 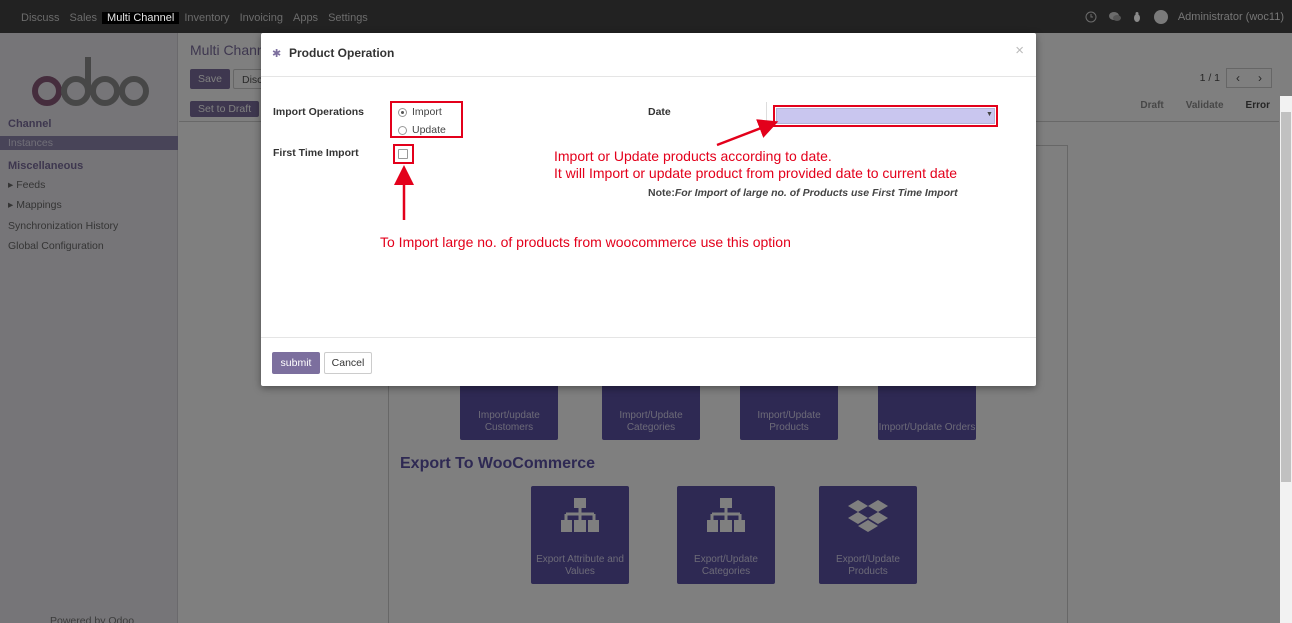 What do you see at coordinates (316, 153) in the screenshot?
I see `first-time-import-label: First Time Import` at bounding box center [316, 153].